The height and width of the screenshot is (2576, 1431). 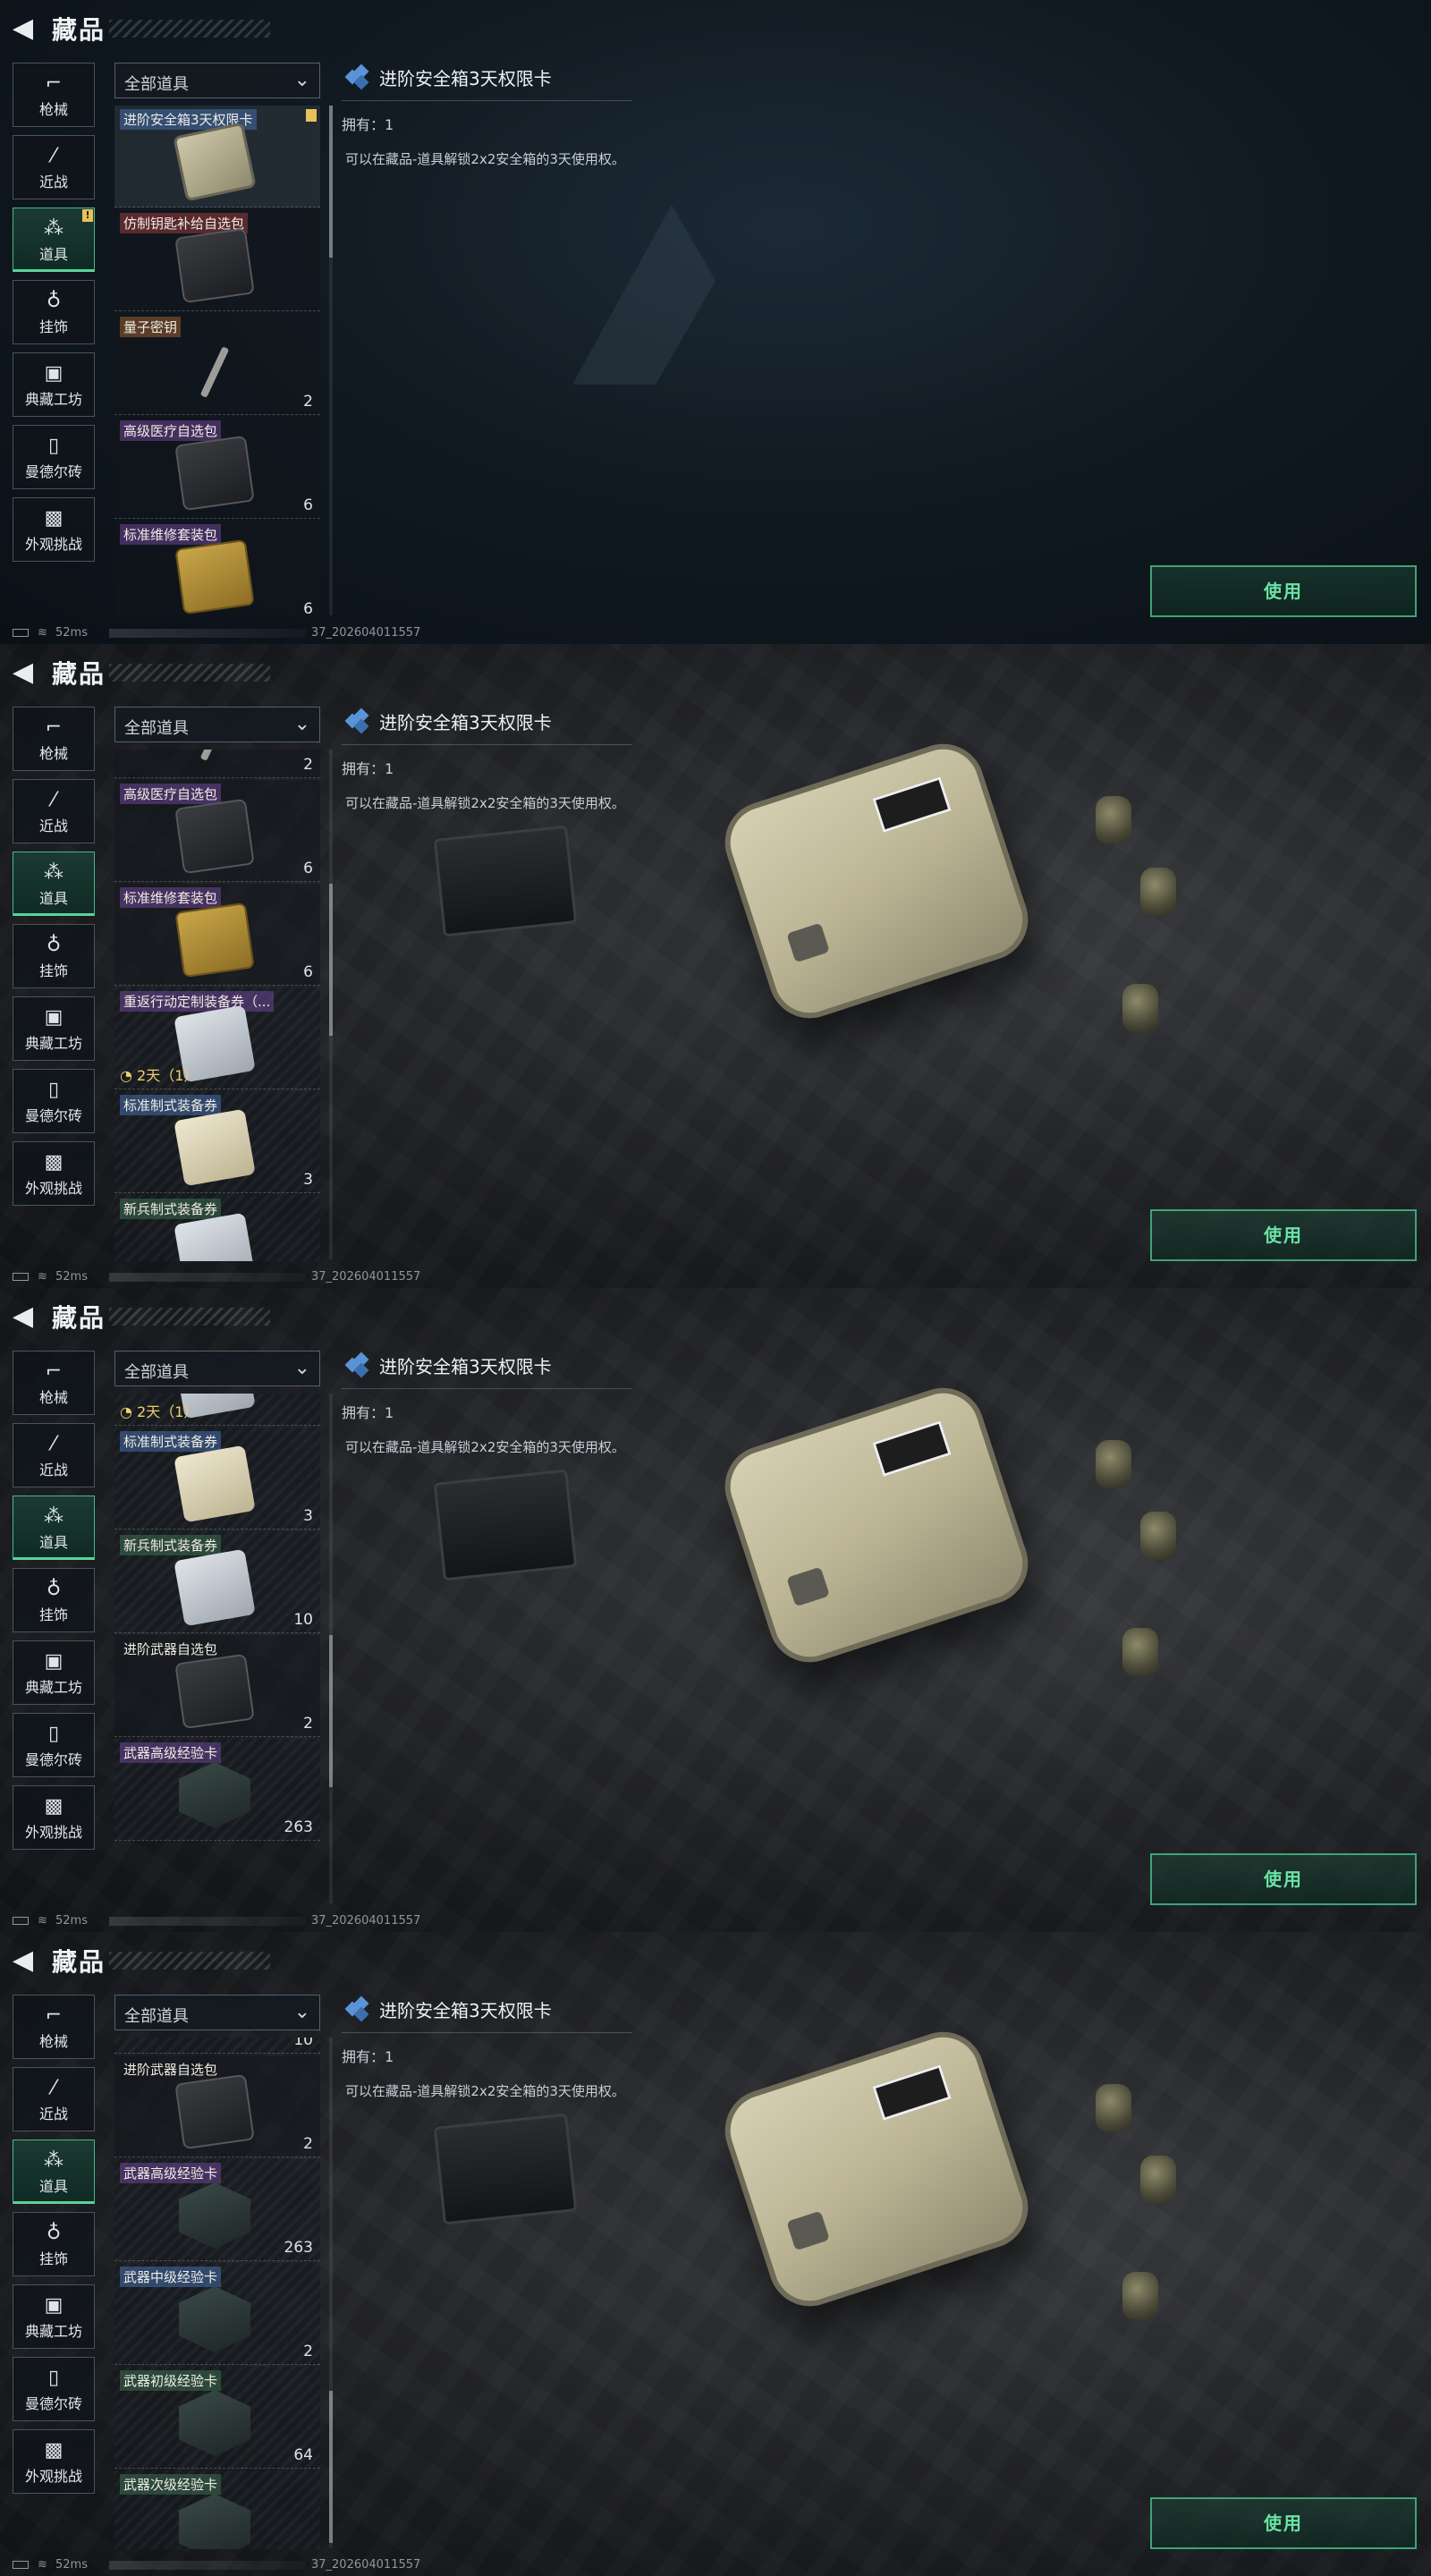 I want to click on category-items: ⁂ 道具!, so click(x=54, y=240).